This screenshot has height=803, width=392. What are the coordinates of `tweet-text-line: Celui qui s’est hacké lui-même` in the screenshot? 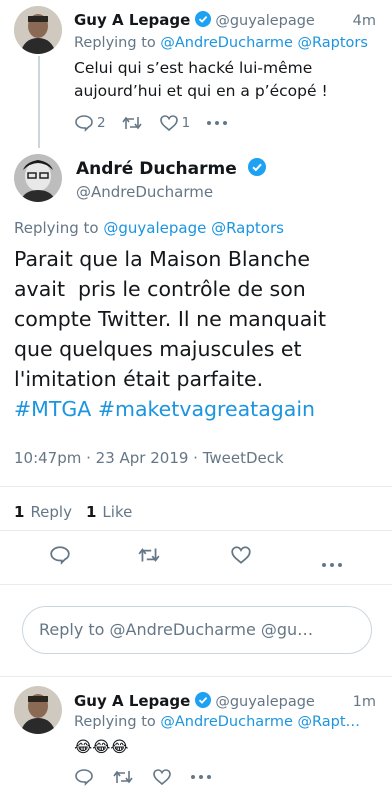 It's located at (193, 68).